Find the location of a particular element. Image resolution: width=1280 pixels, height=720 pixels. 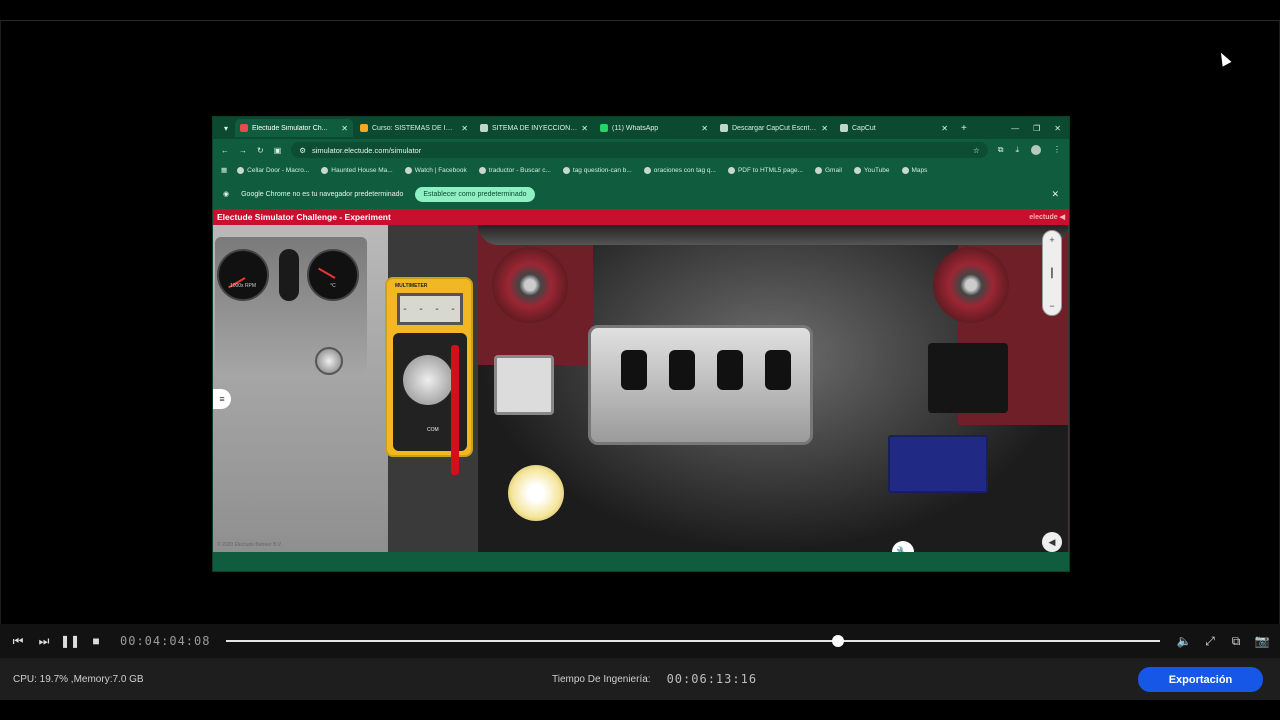

bookmark-star-icon: ☆ is located at coordinates (976, 150).